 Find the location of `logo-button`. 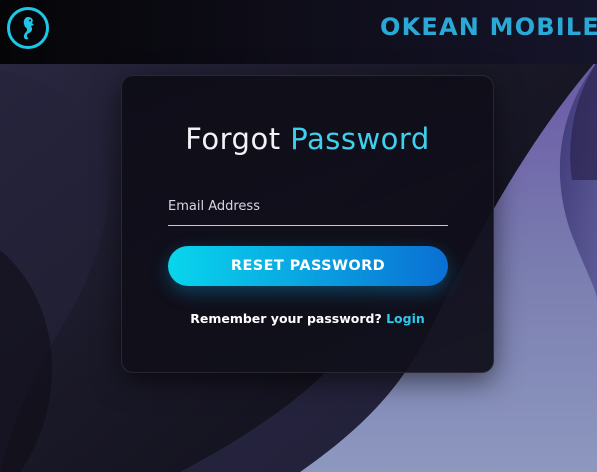

logo-button is located at coordinates (28, 28).